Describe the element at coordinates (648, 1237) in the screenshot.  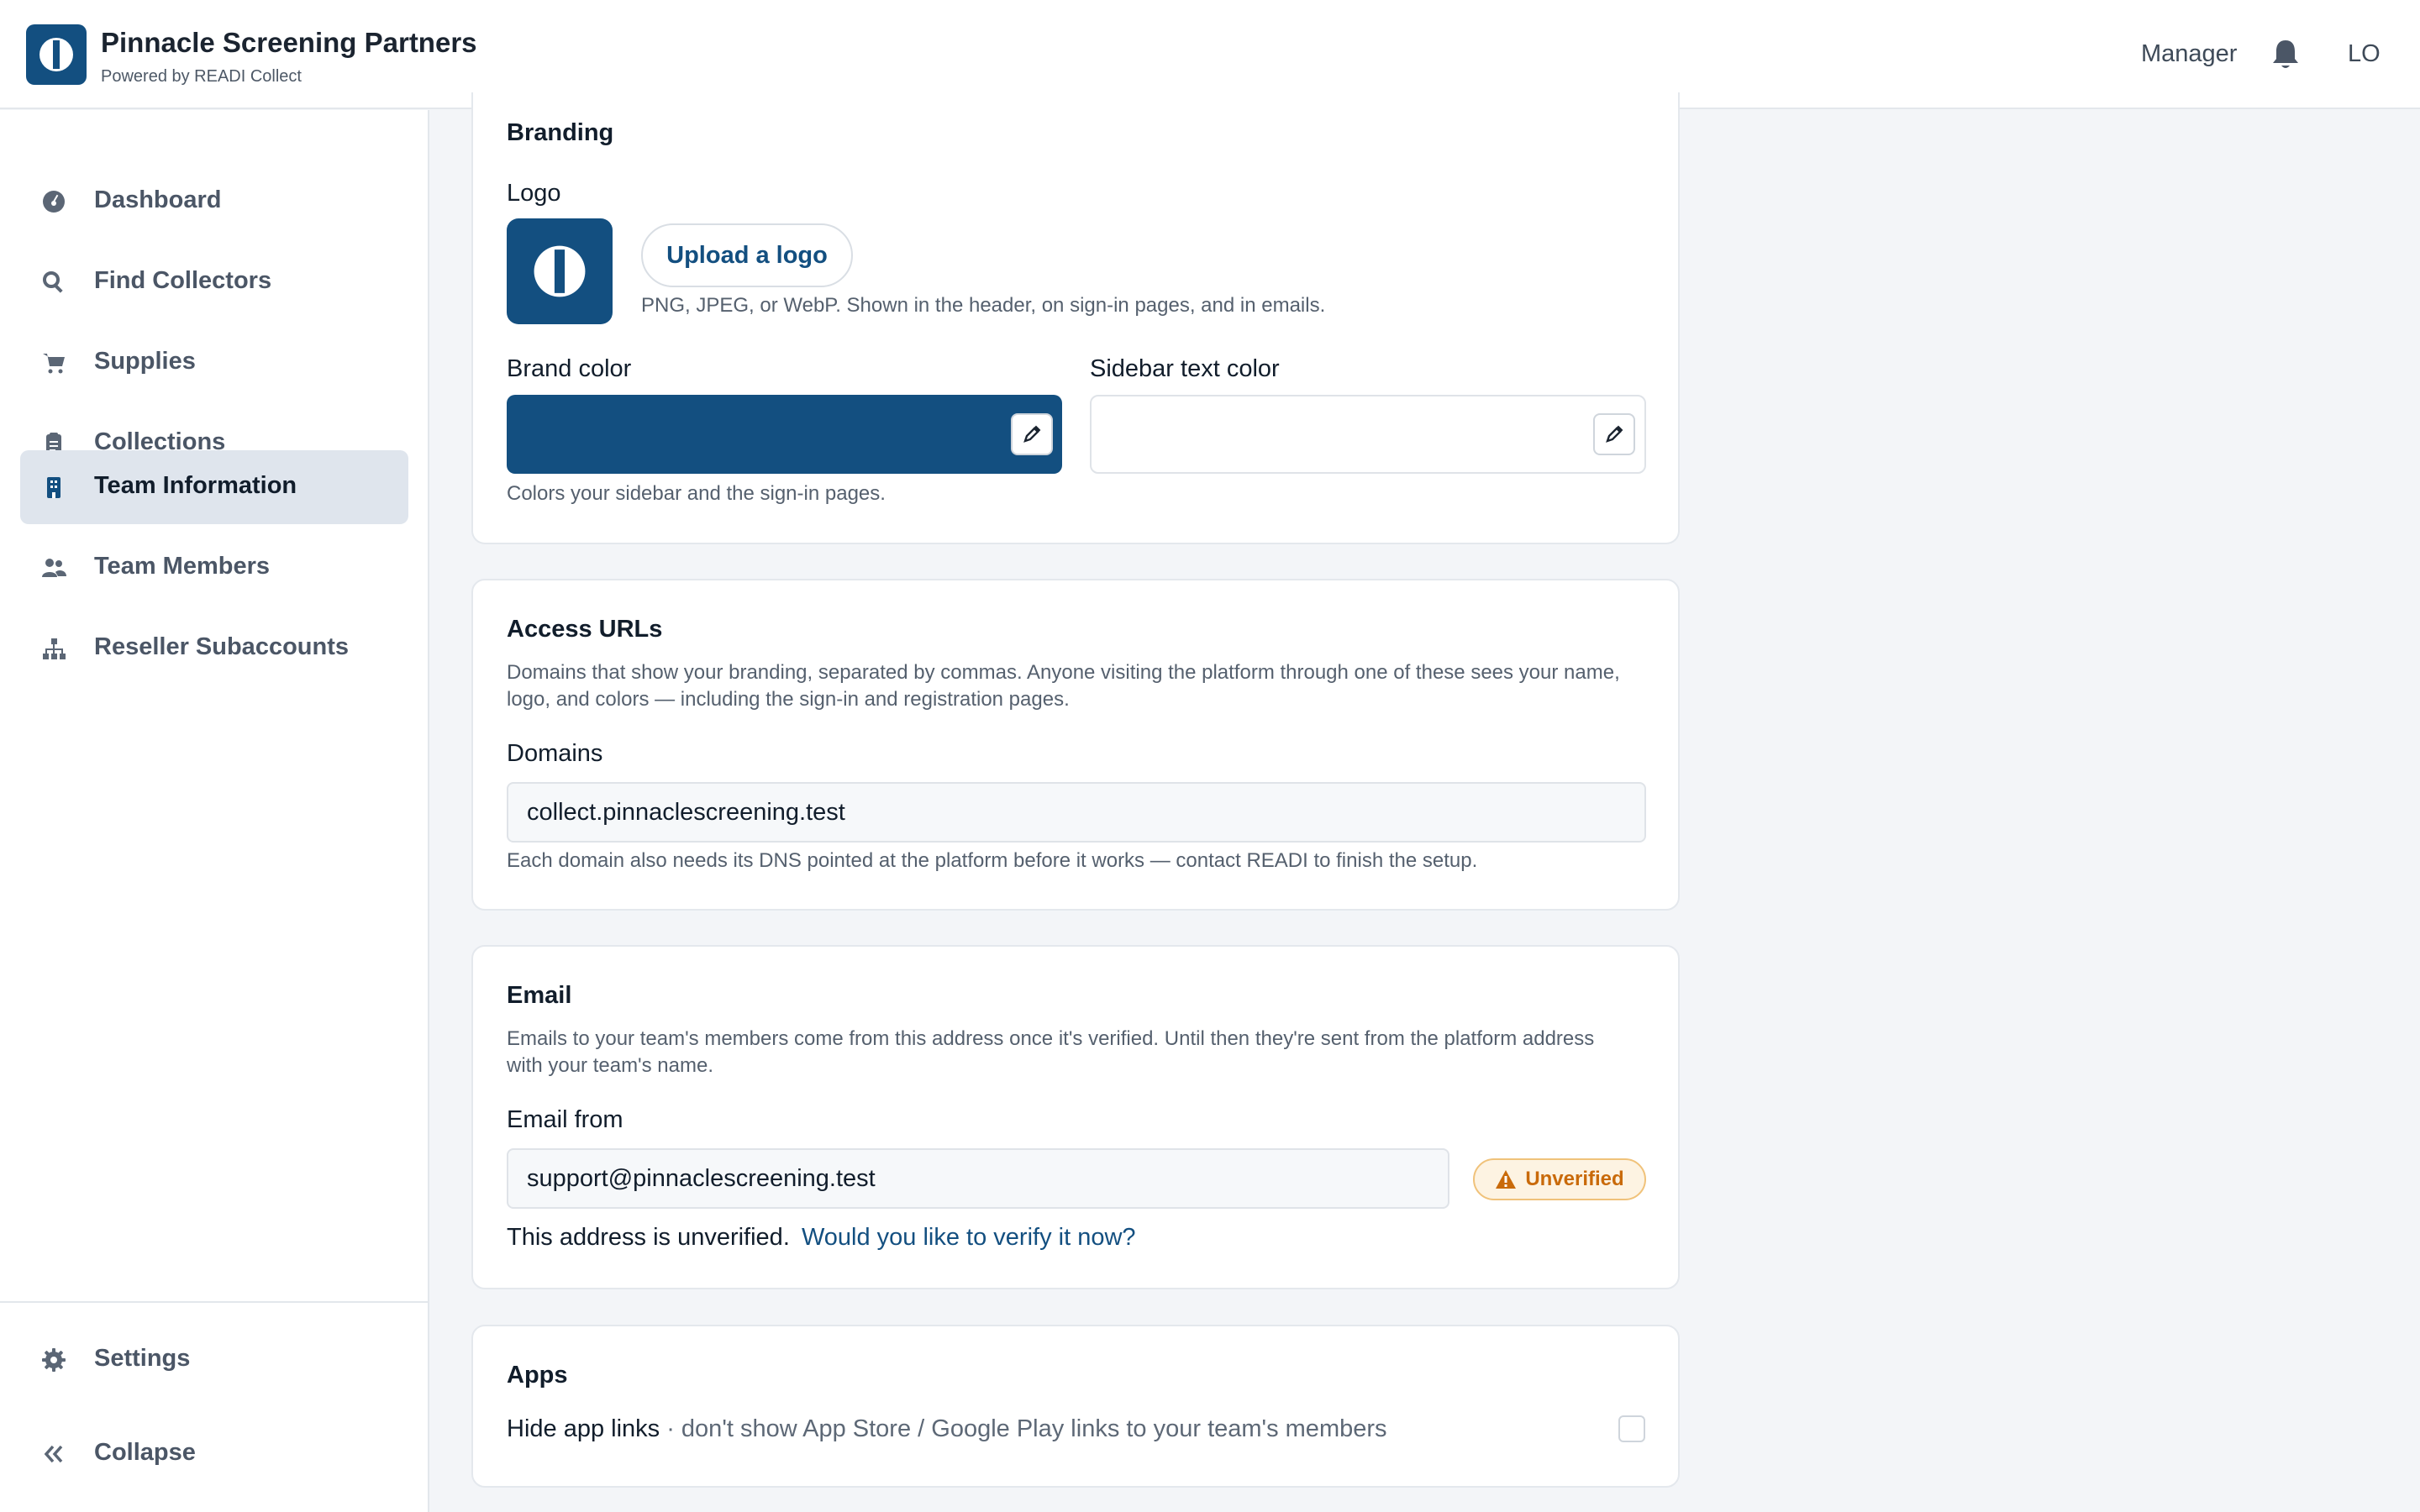
I see `unverified-text: This address is unverified.` at that location.